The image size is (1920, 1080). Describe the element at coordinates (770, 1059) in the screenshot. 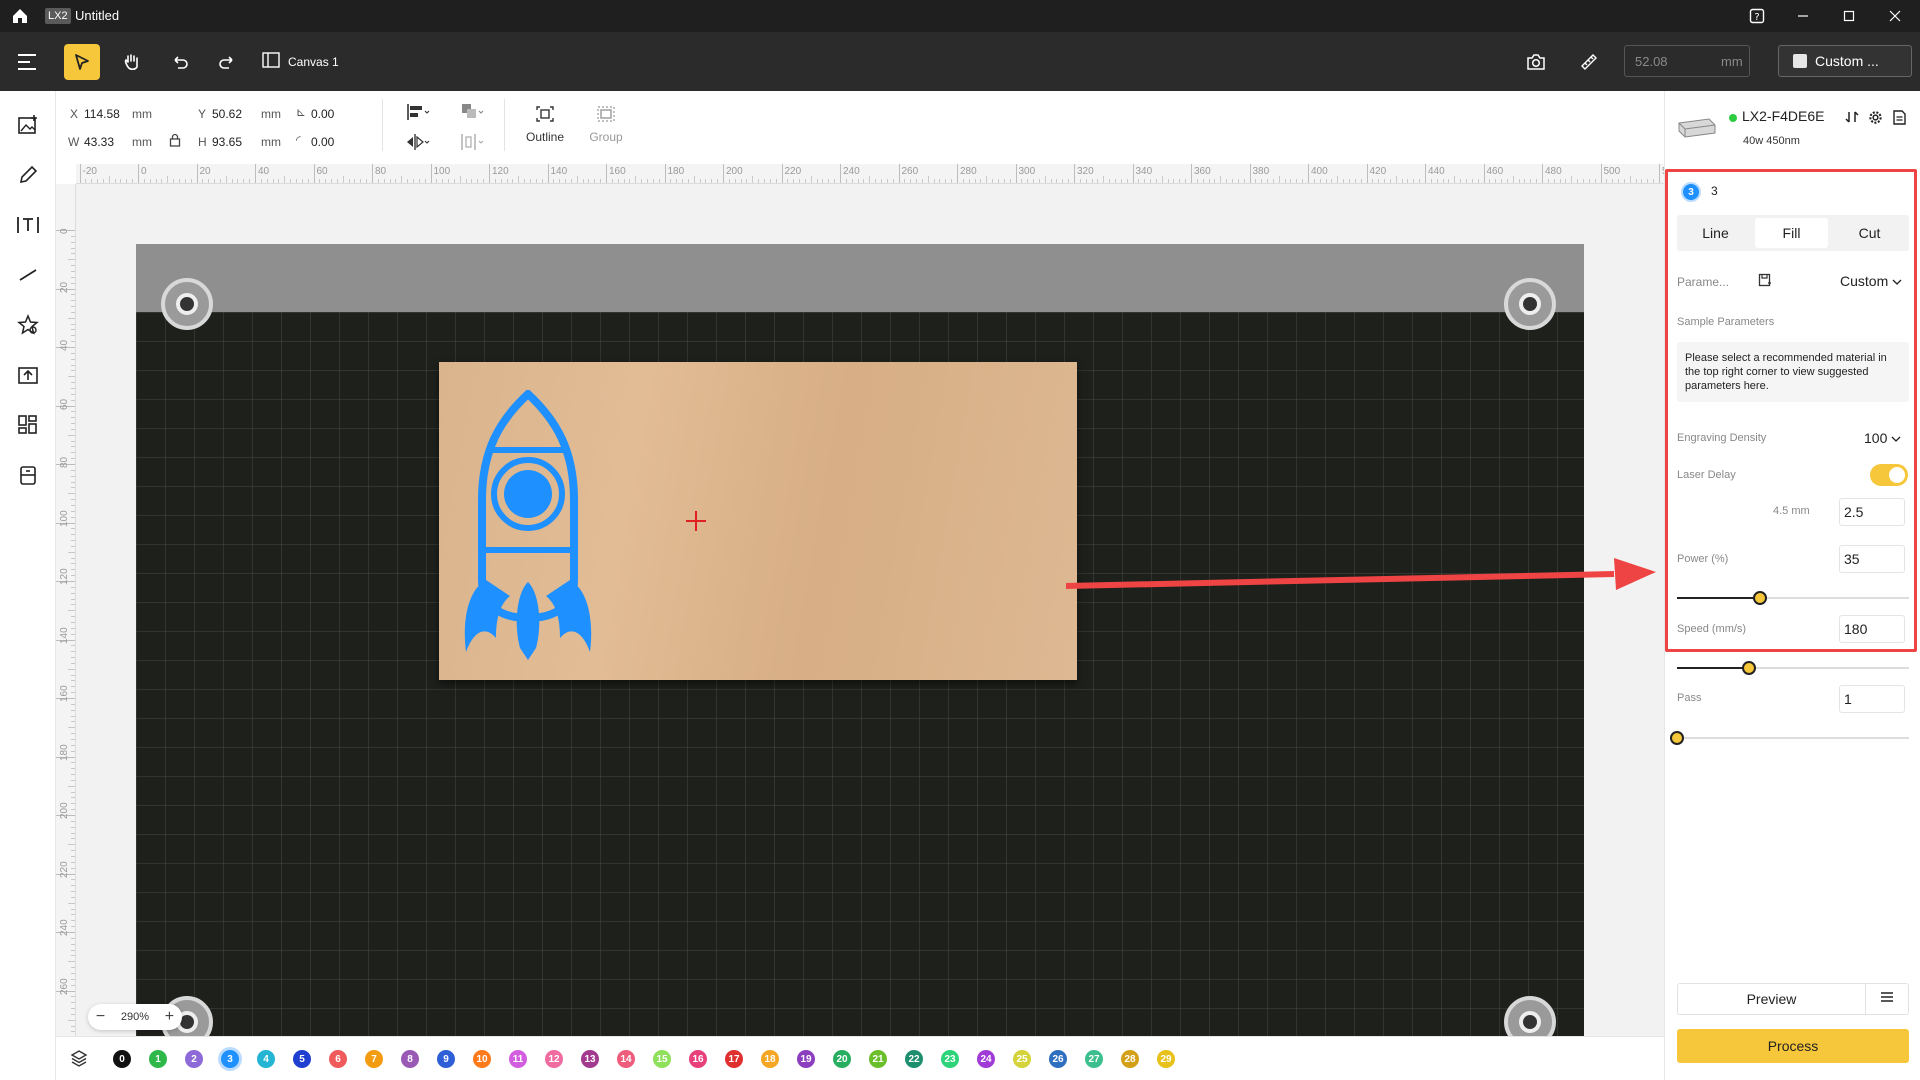

I see `layer-dot-18: 18` at that location.